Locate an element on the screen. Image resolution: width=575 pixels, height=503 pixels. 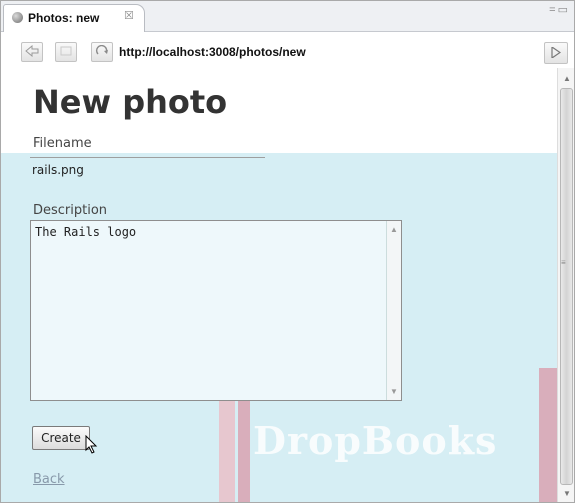
back-button is located at coordinates (32, 52).